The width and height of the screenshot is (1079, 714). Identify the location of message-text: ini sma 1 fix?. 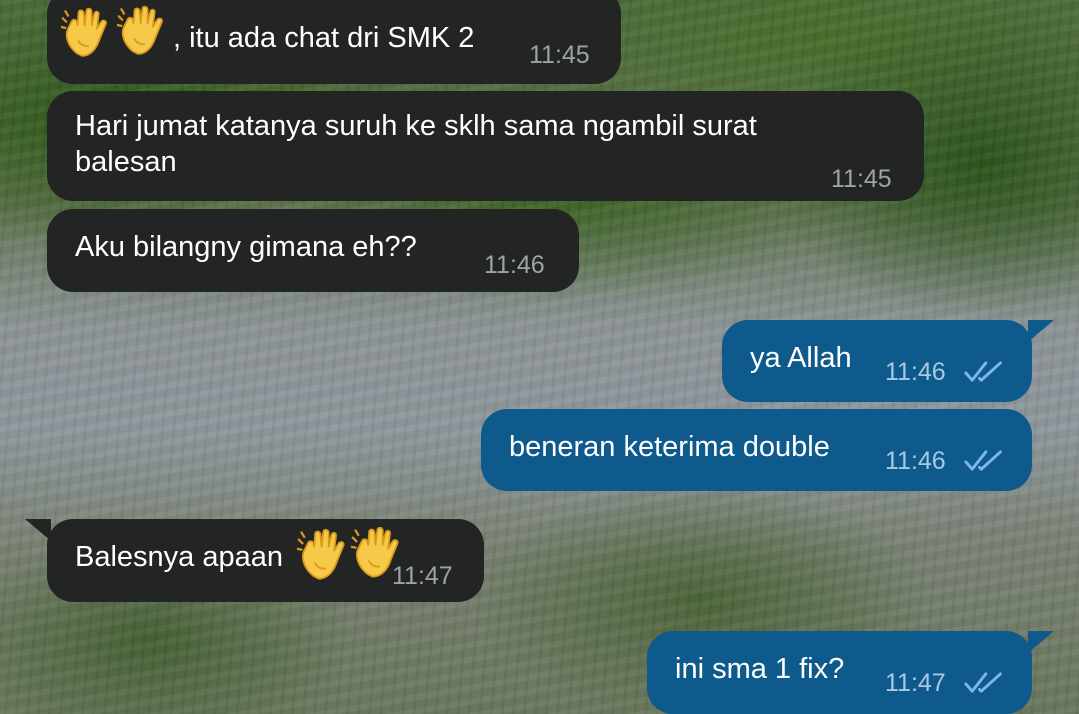
(760, 669).